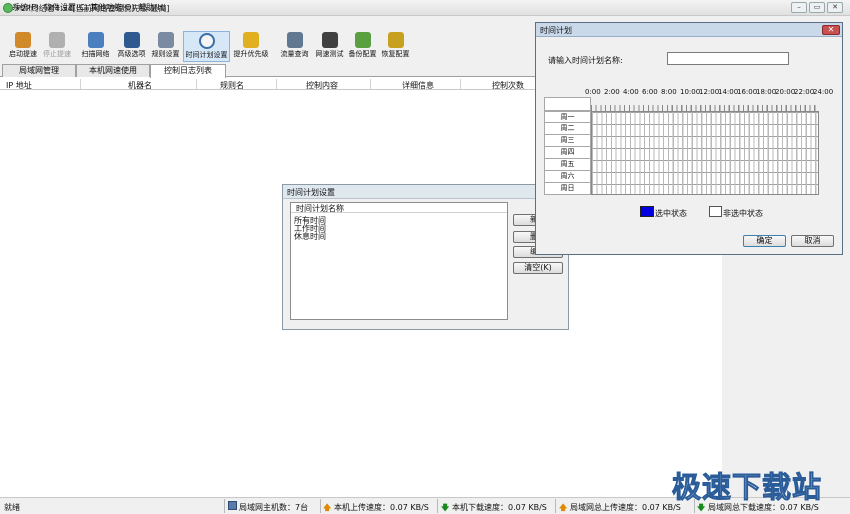 The width and height of the screenshot is (850, 514). What do you see at coordinates (25, 7) in the screenshot?
I see `menu-system: 系统(F)` at bounding box center [25, 7].